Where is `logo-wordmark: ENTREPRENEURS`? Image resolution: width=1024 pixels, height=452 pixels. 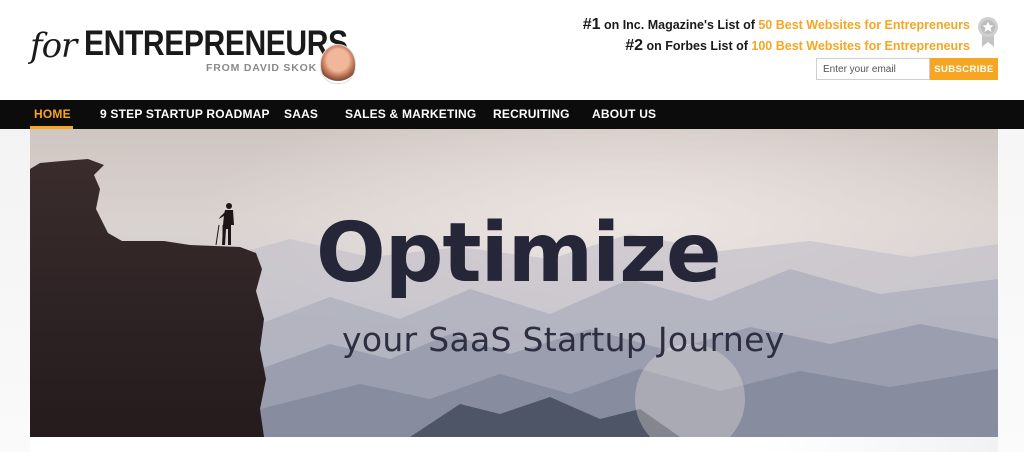
logo-wordmark: ENTREPRENEURS is located at coordinates (216, 43).